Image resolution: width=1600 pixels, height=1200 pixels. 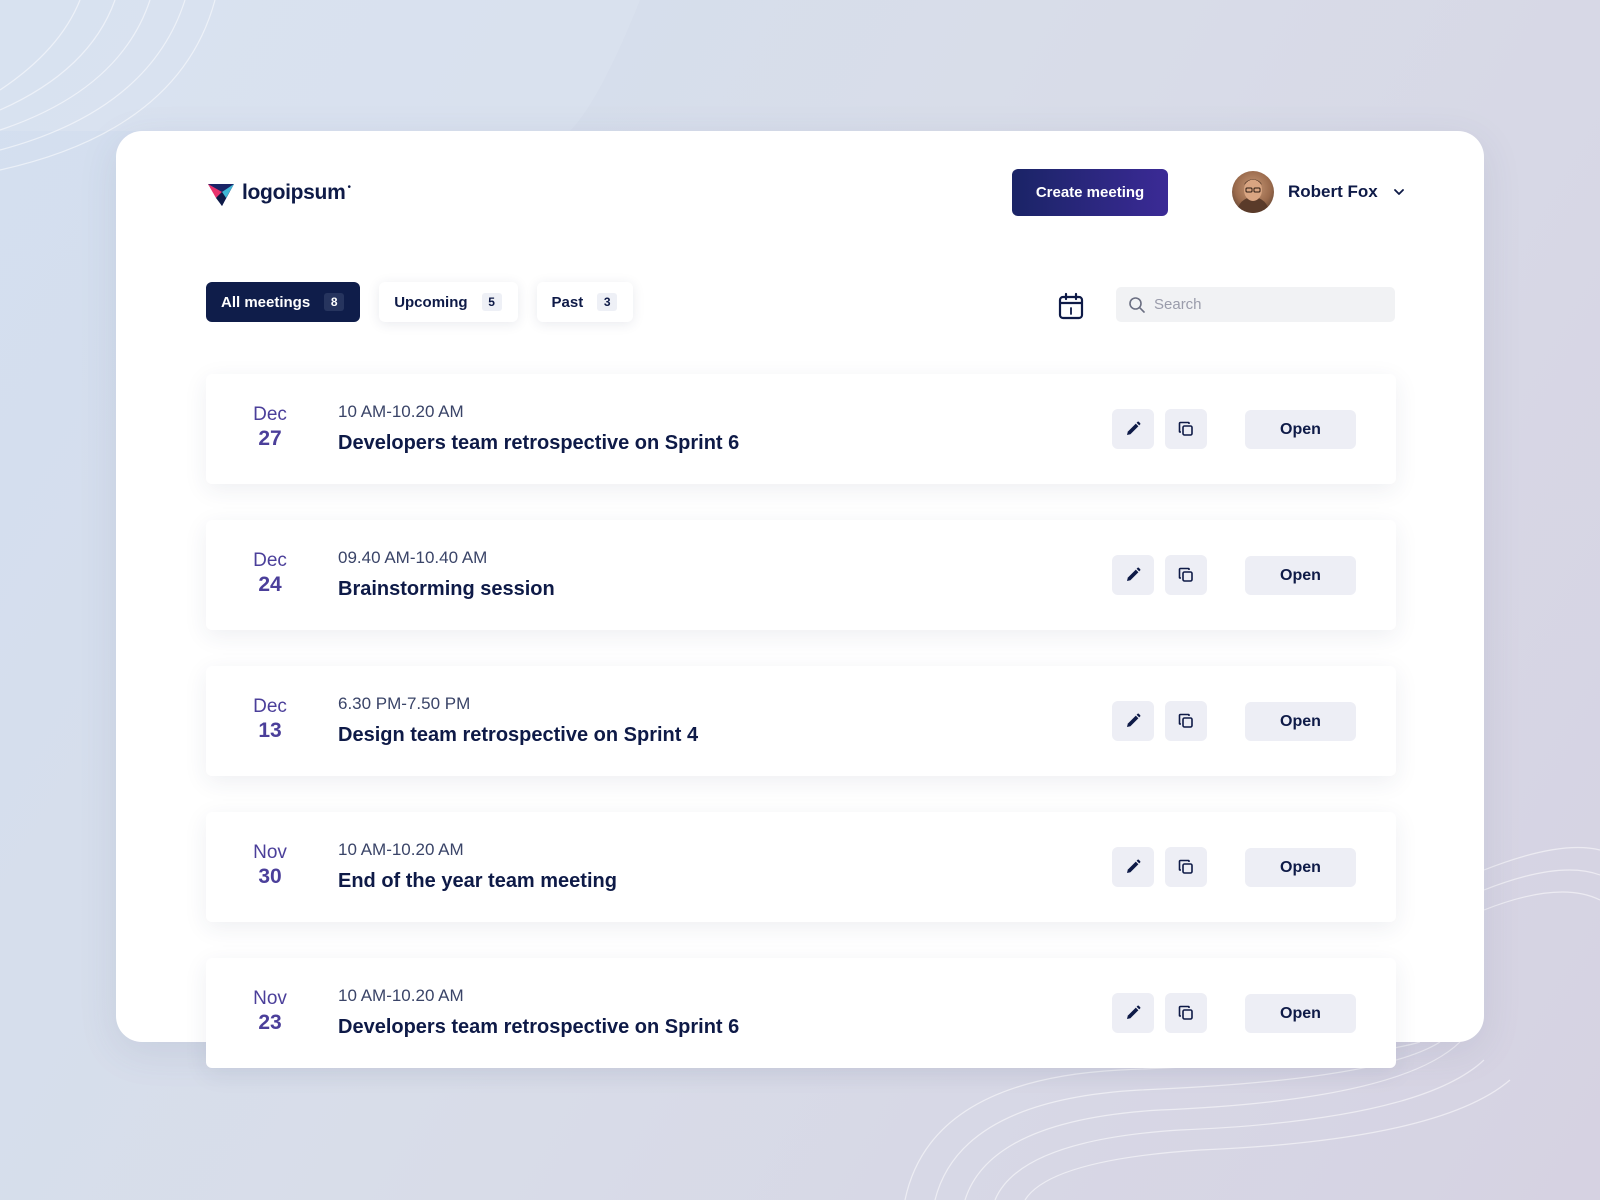 What do you see at coordinates (266, 302) in the screenshot?
I see `tab-label: All meetings` at bounding box center [266, 302].